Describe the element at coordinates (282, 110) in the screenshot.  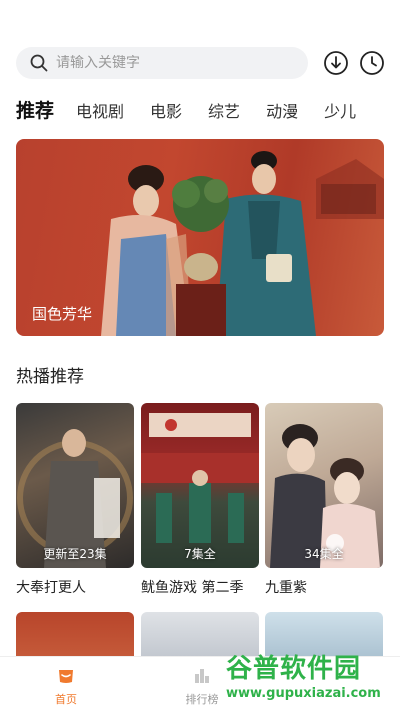
I see `tab-anime: 动漫` at that location.